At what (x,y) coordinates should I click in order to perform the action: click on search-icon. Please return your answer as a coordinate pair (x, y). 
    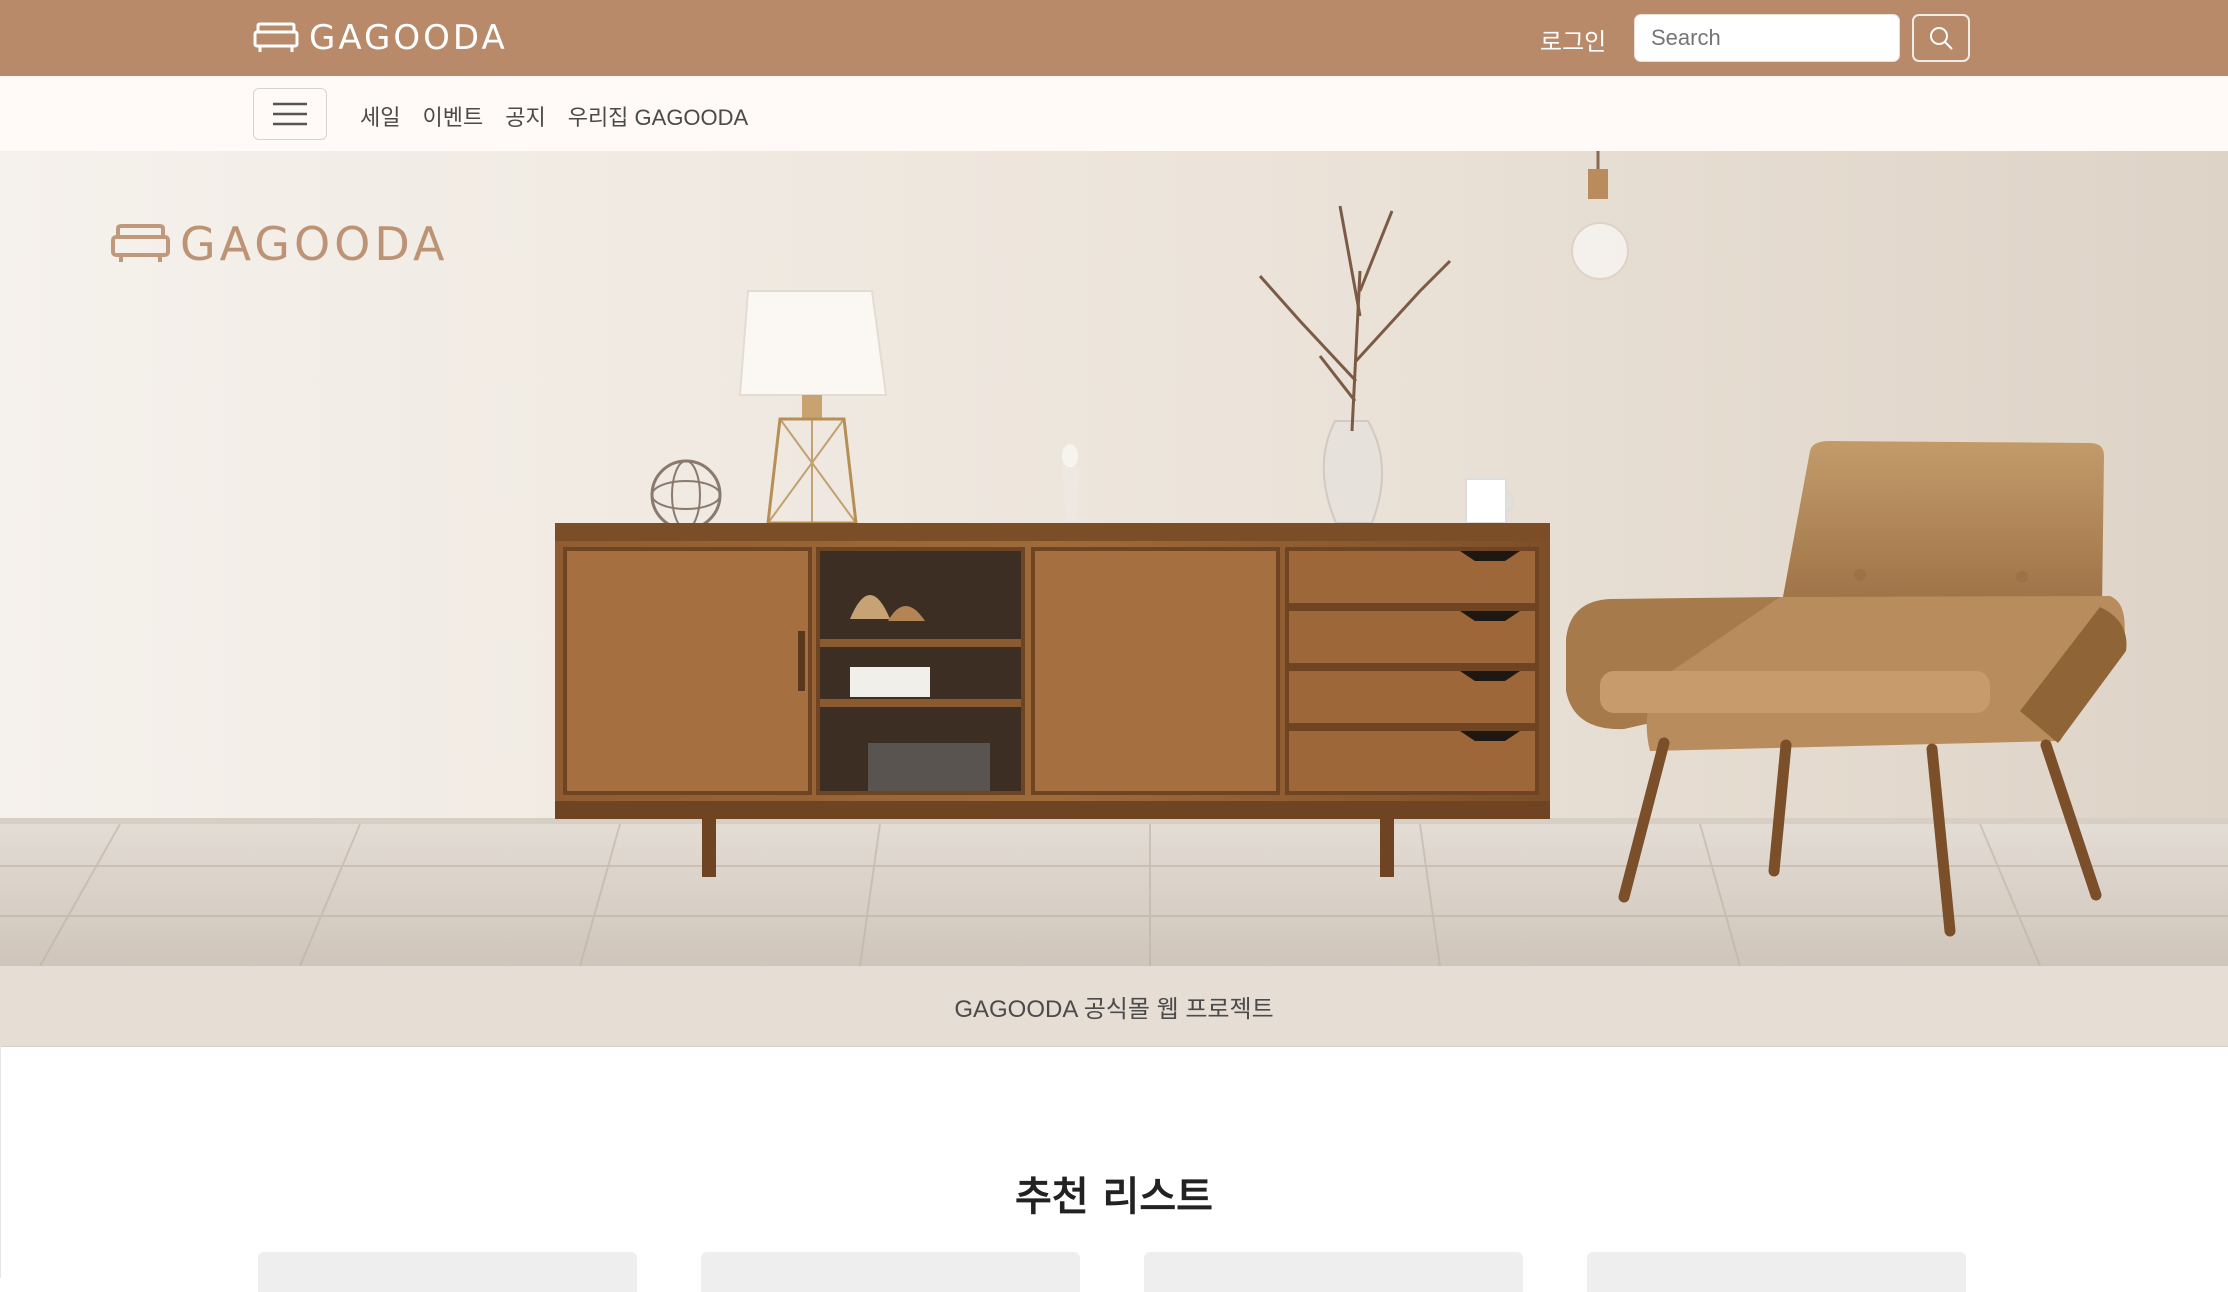
    Looking at the image, I should click on (1941, 38).